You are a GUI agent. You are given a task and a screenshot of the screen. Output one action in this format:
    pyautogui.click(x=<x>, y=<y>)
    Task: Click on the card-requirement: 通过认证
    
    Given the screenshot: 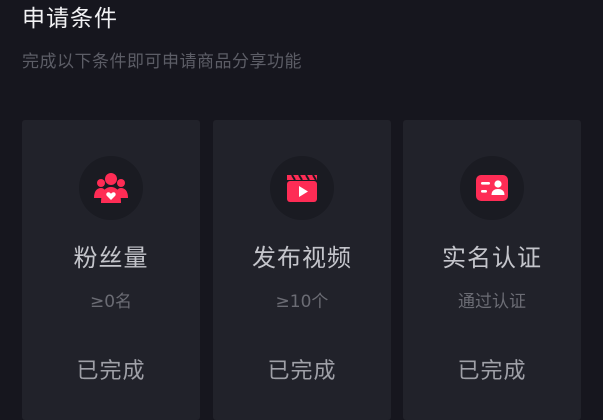 What is the action you would take?
    pyautogui.click(x=492, y=302)
    